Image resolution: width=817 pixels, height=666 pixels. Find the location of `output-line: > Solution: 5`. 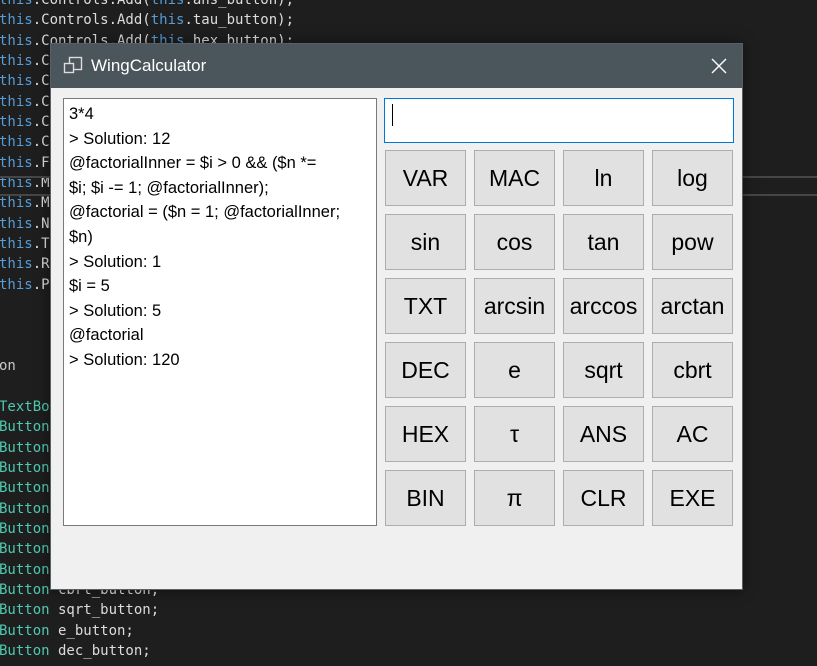

output-line: > Solution: 5 is located at coordinates (115, 310).